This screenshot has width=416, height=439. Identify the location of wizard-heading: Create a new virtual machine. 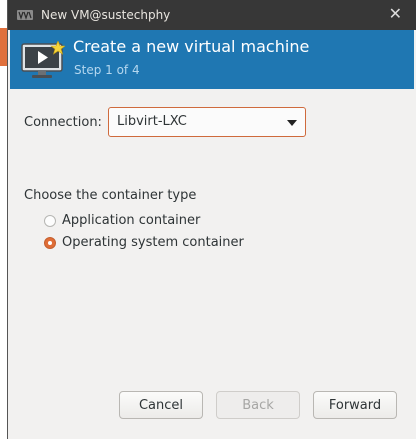
(191, 46).